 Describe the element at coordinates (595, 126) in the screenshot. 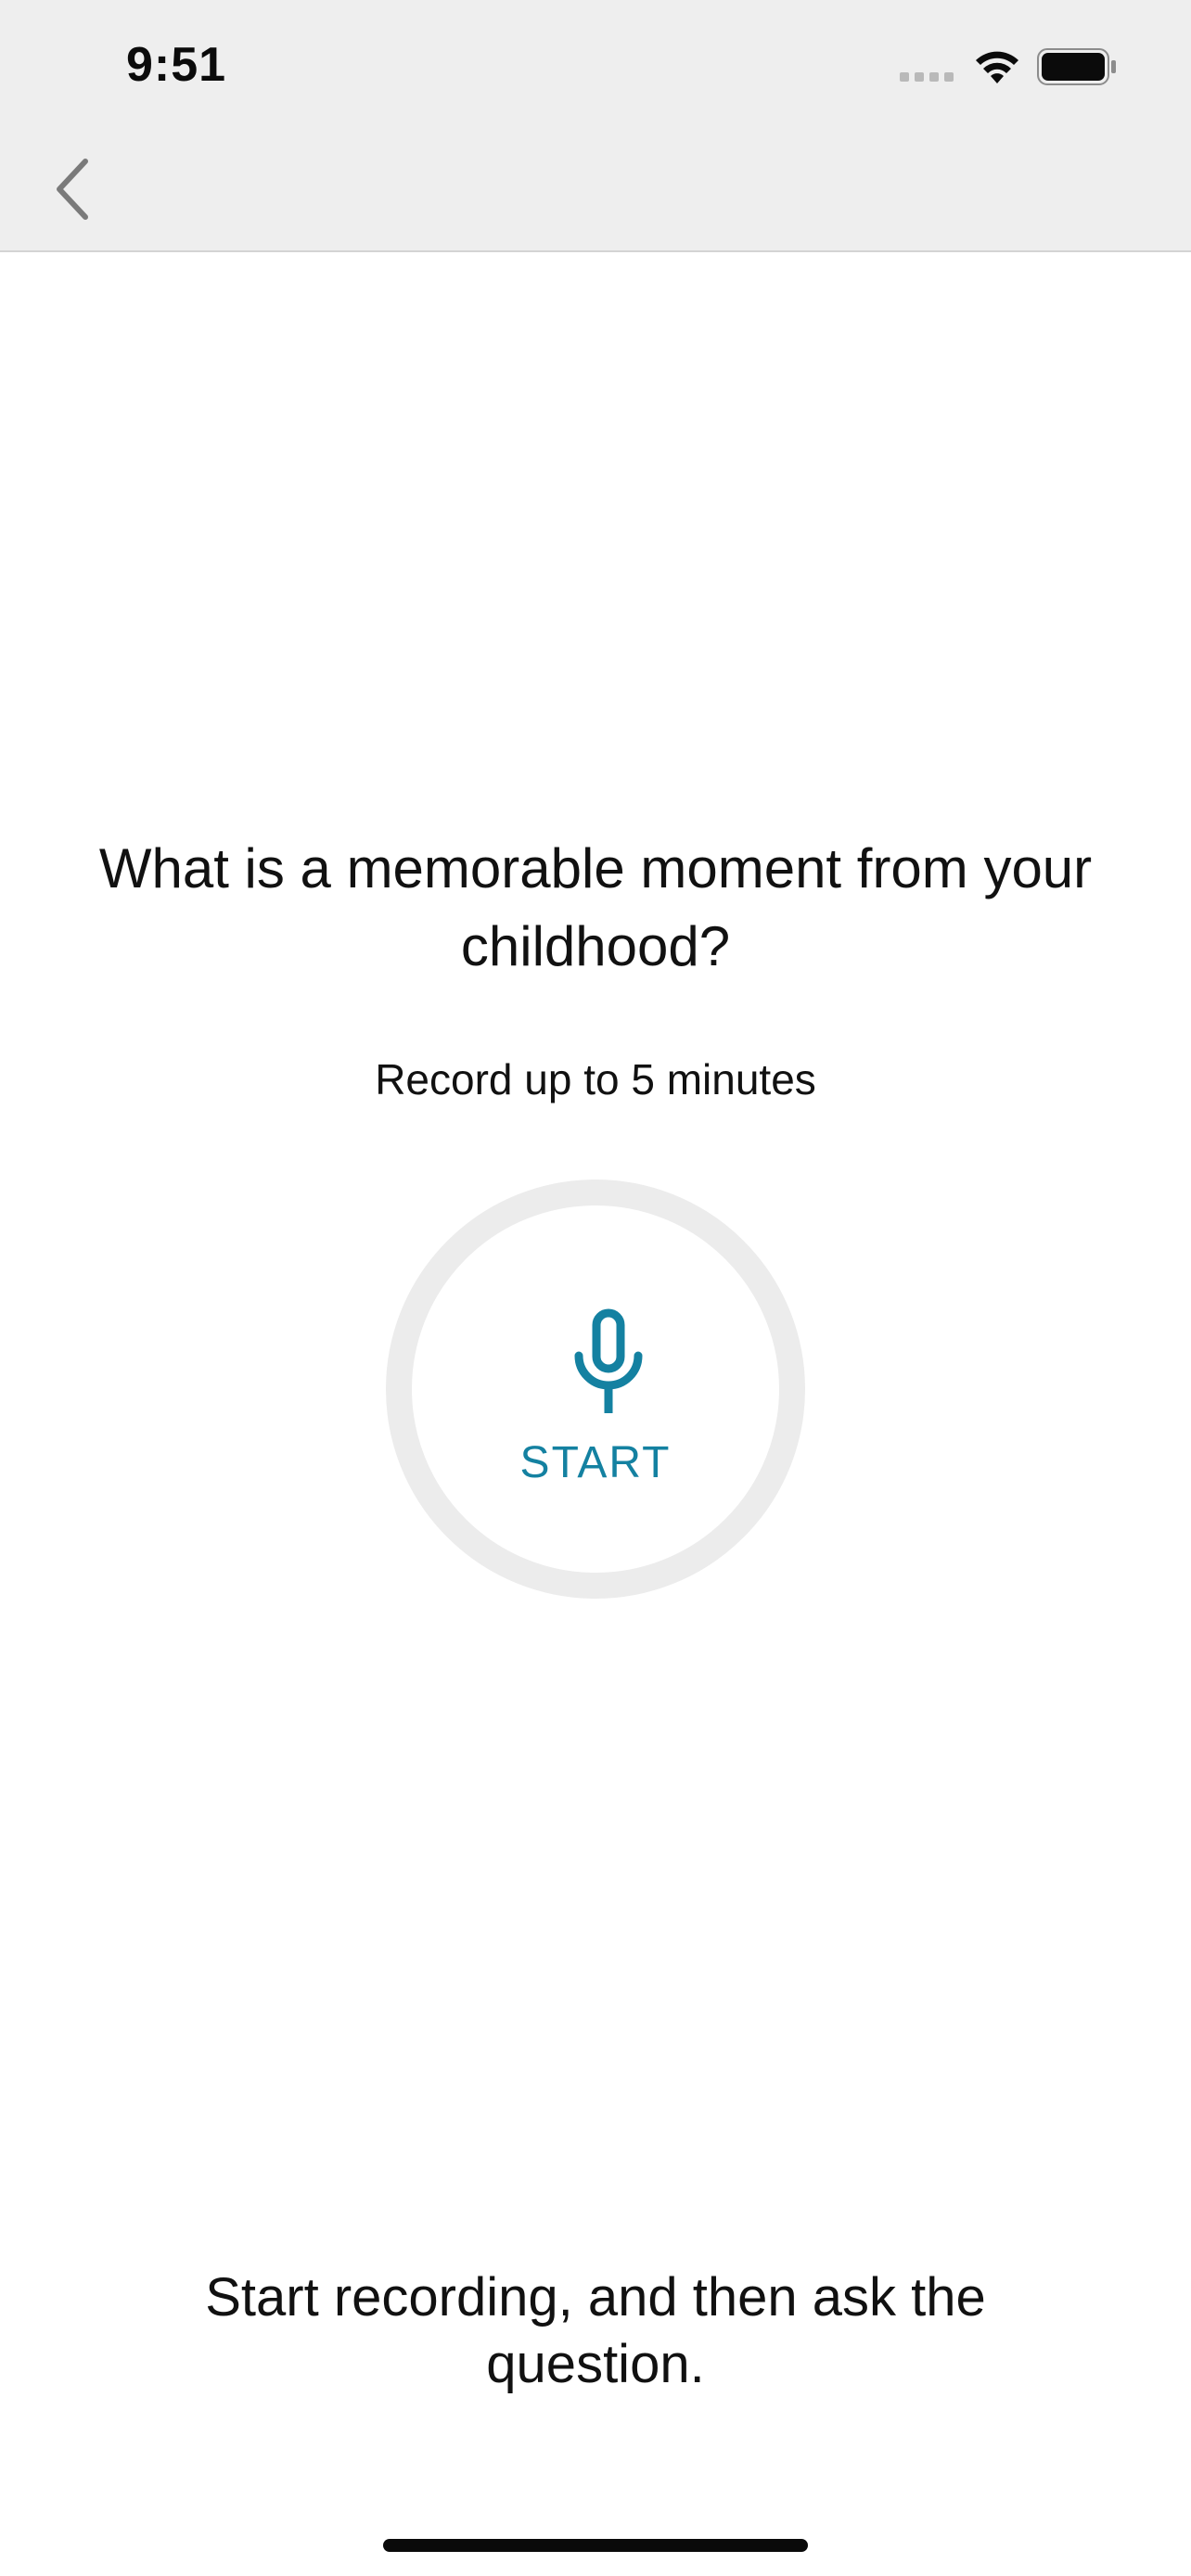

I see `header: 9:51` at that location.